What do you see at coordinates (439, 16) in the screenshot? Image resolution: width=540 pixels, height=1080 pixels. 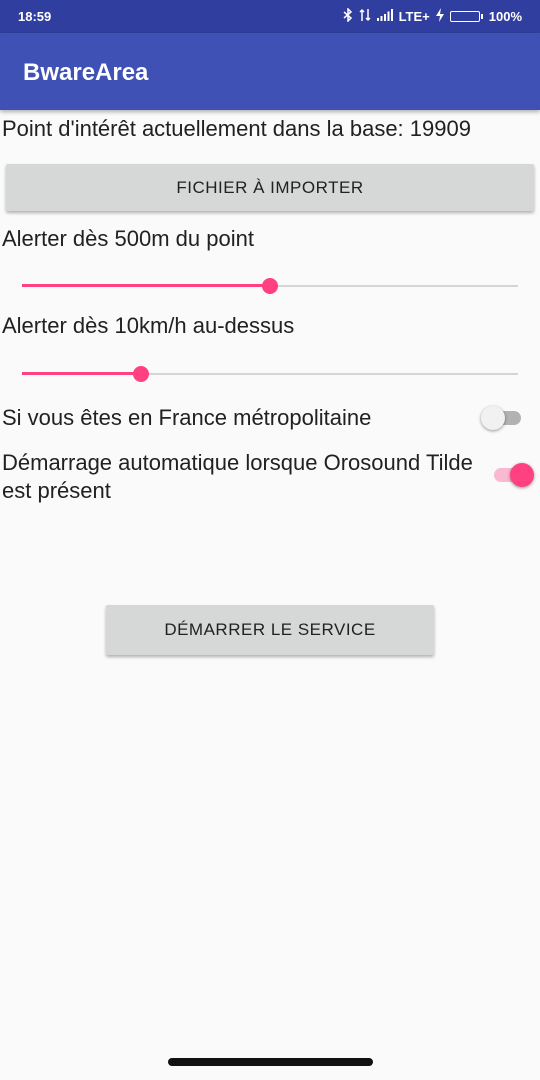 I see `charging-icon` at bounding box center [439, 16].